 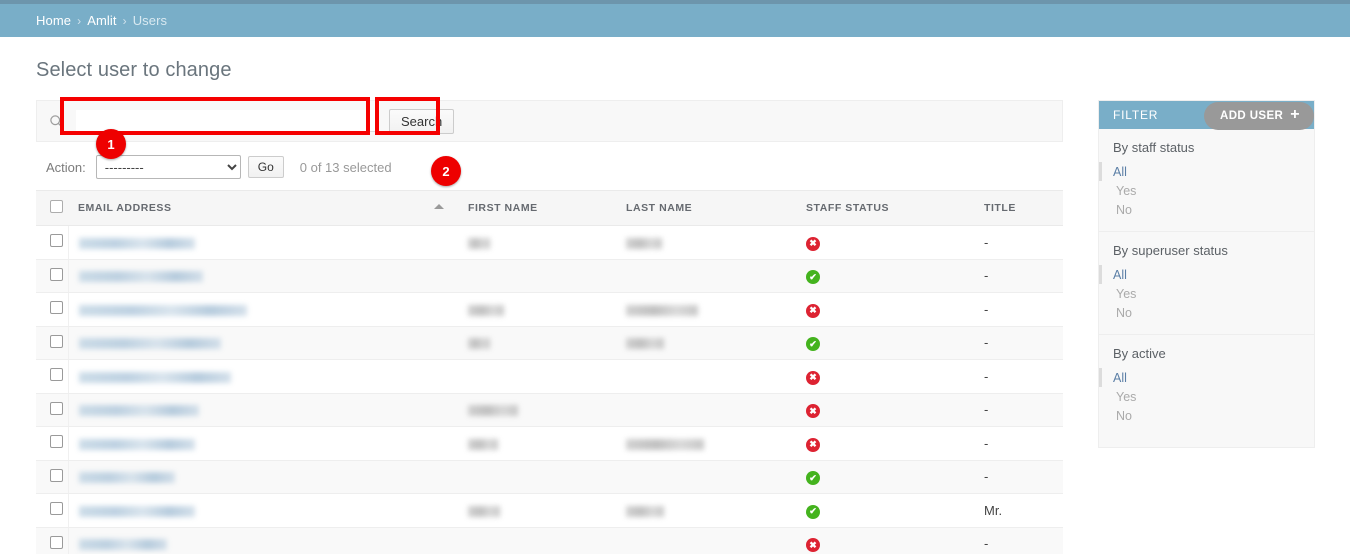 What do you see at coordinates (66, 167) in the screenshot?
I see `action-label: Action:` at bounding box center [66, 167].